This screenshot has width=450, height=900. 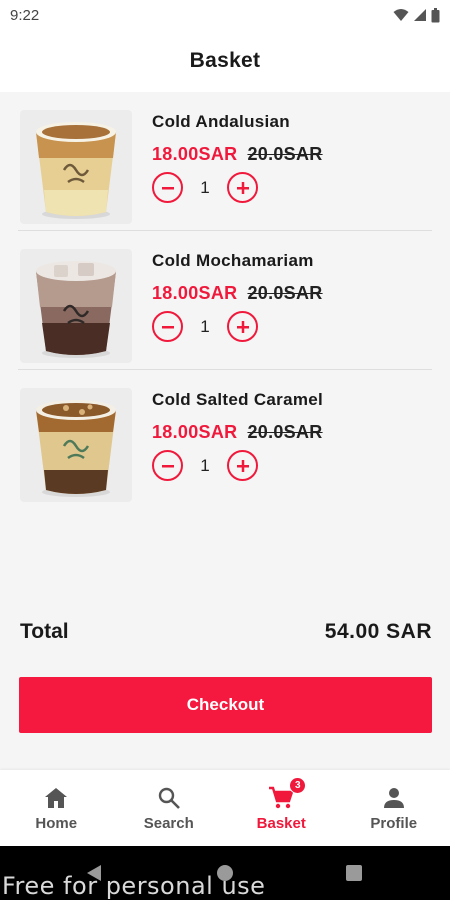 I want to click on status-bar: 9:22, so click(x=225, y=15).